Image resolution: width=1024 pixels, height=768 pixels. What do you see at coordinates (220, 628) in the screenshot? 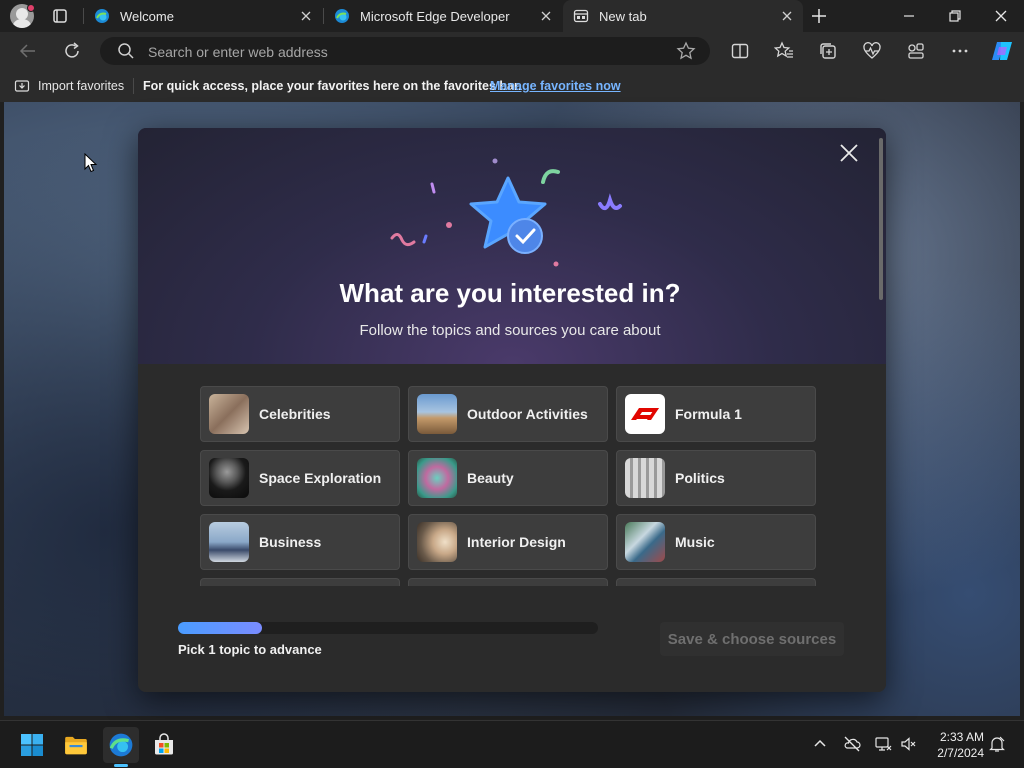
I see `progress-fill` at bounding box center [220, 628].